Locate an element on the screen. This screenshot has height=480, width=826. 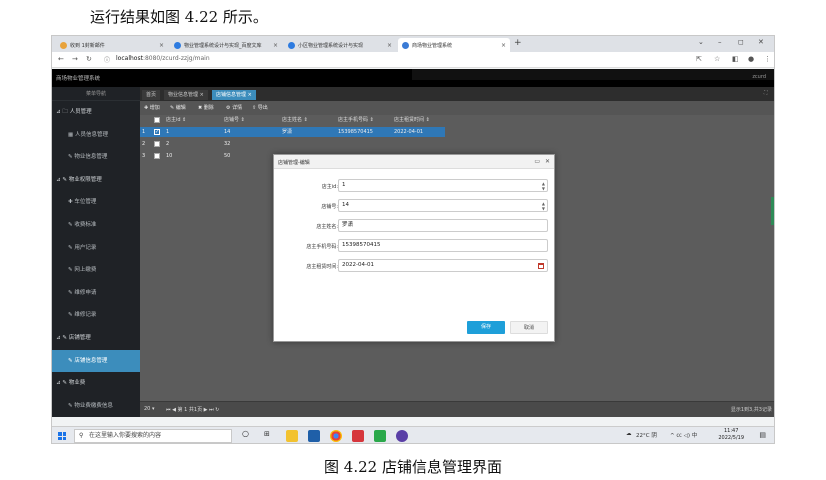
sidebar-item: ✎ 物业费缴费信息 is located at coordinates (96, 406).